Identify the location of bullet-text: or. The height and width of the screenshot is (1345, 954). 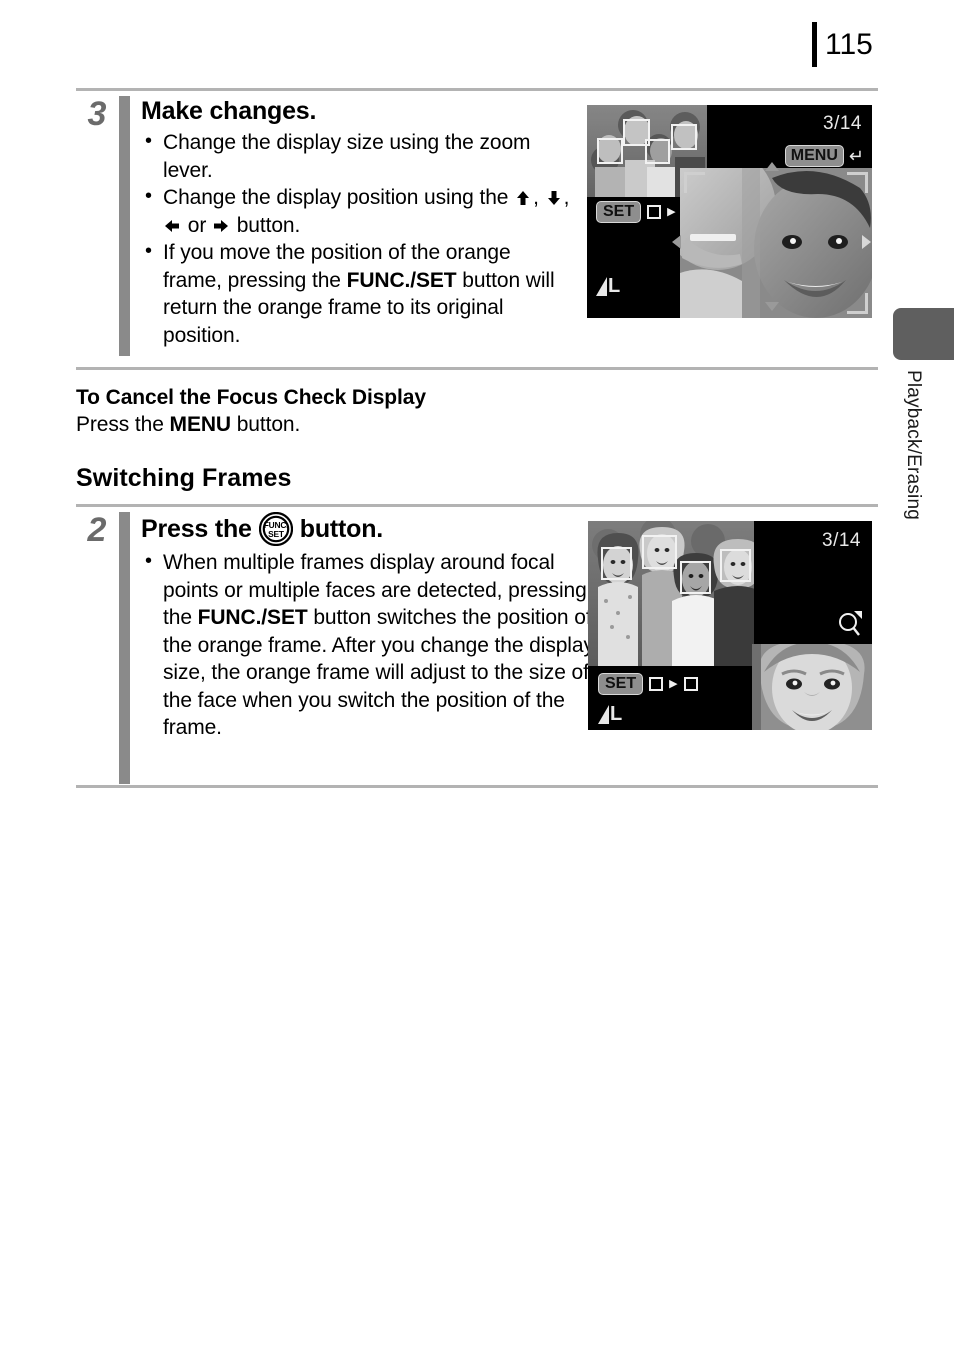
(197, 225).